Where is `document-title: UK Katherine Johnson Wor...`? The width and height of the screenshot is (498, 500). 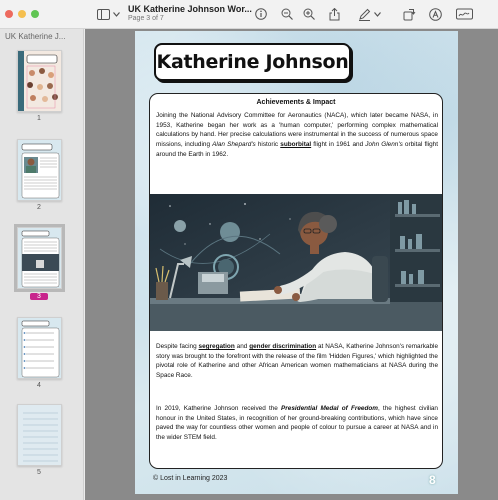
document-title: UK Katherine Johnson Wor... is located at coordinates (190, 9).